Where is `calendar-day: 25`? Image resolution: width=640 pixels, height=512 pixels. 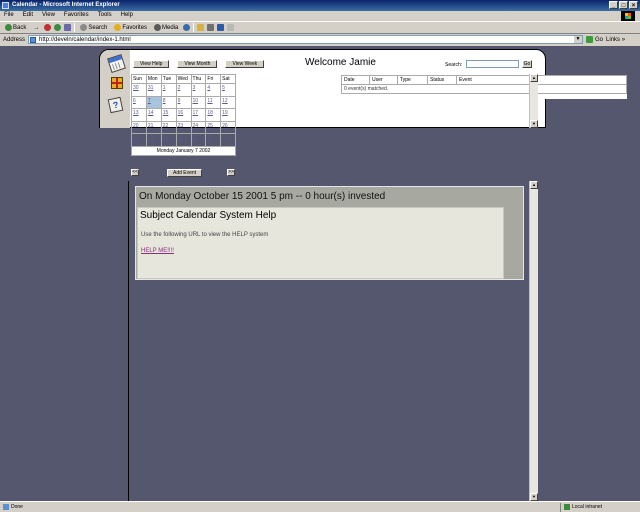
calendar-day: 25 is located at coordinates (213, 127).